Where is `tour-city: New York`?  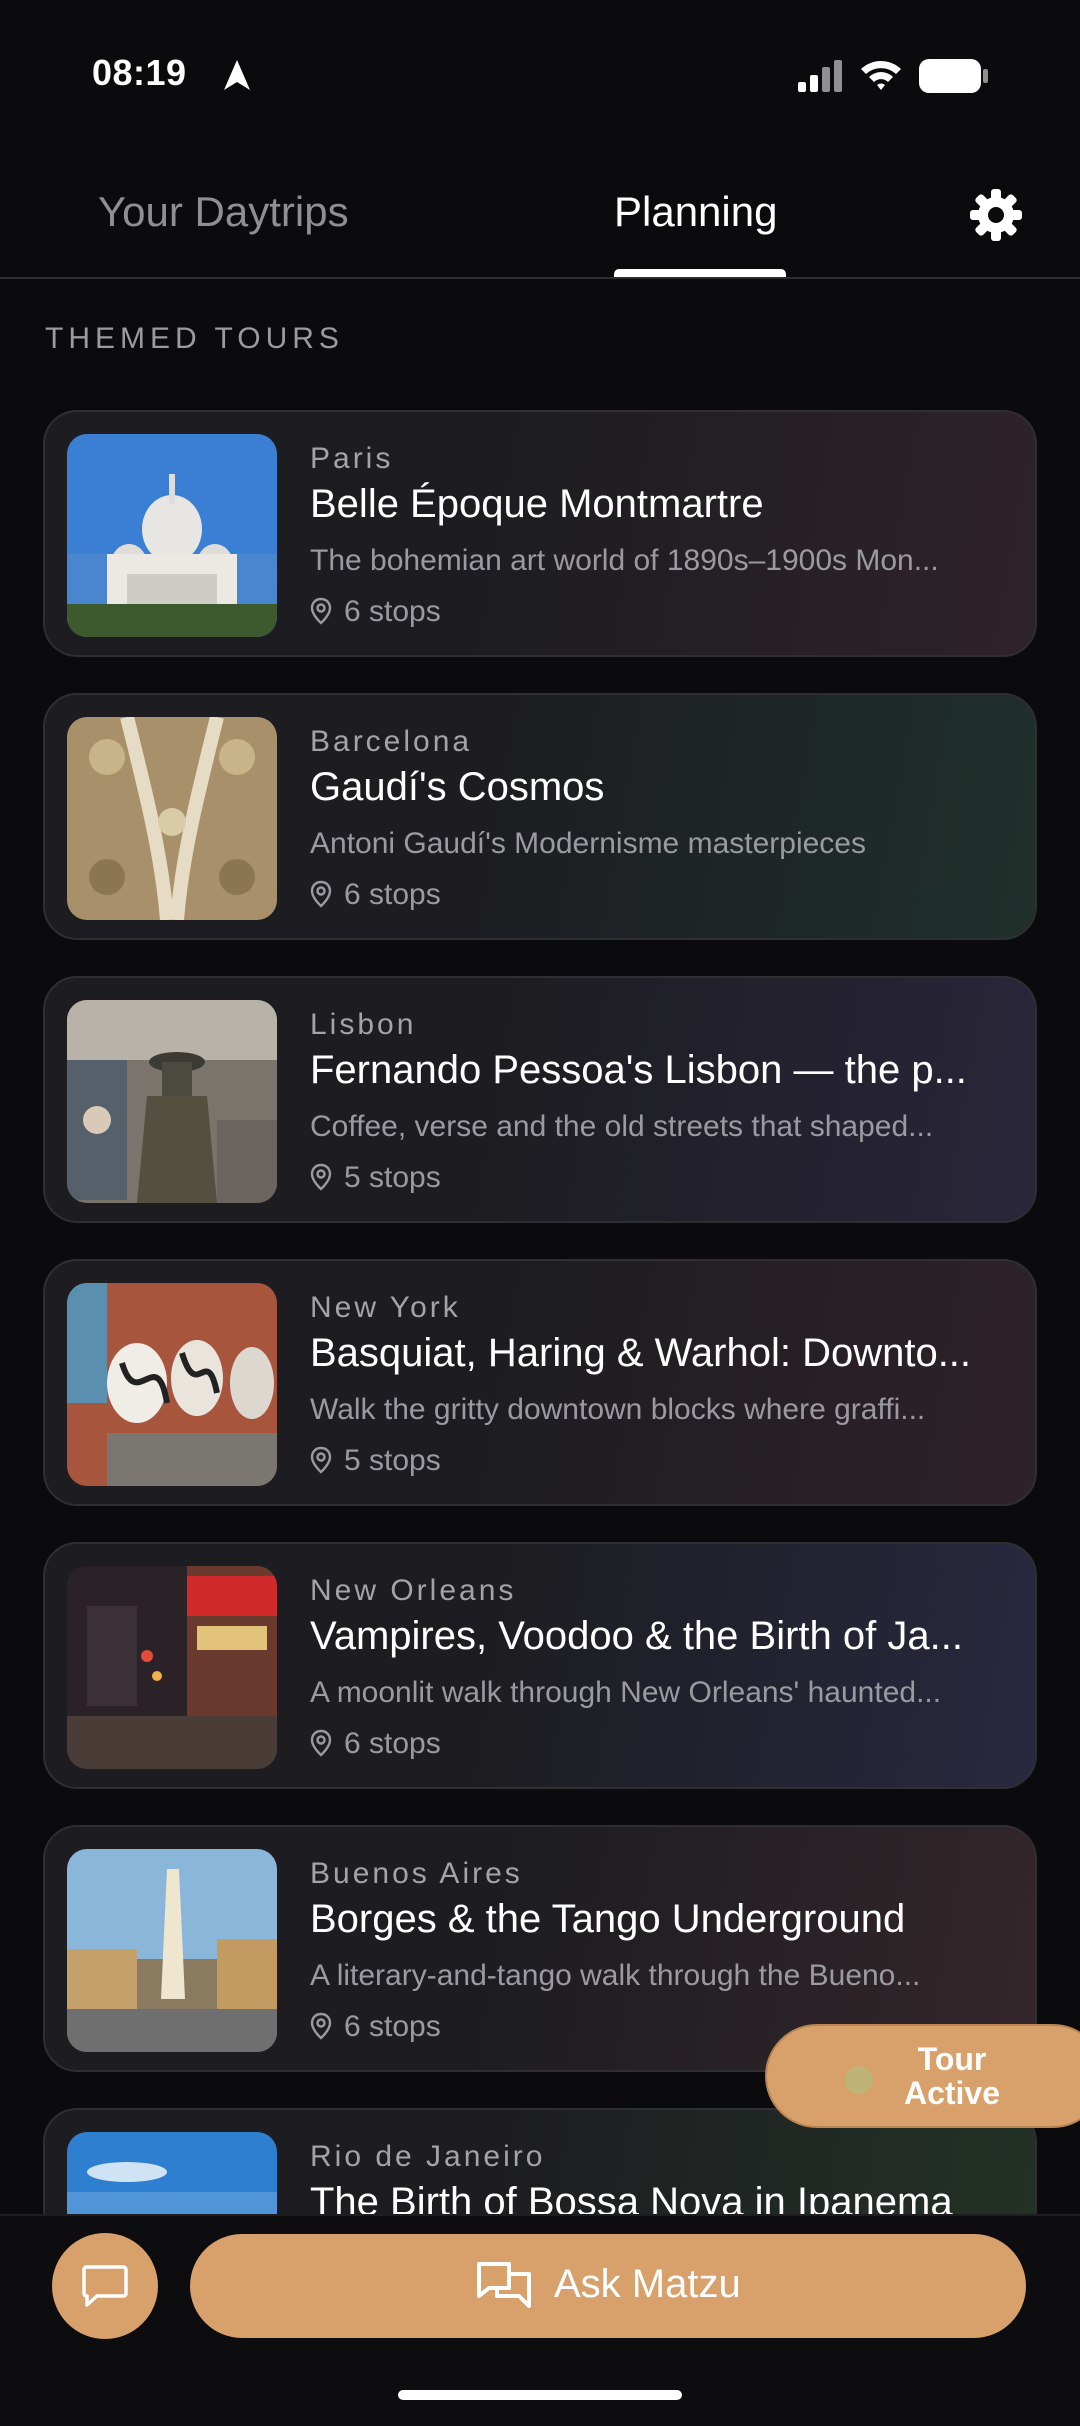 tour-city: New York is located at coordinates (385, 1307).